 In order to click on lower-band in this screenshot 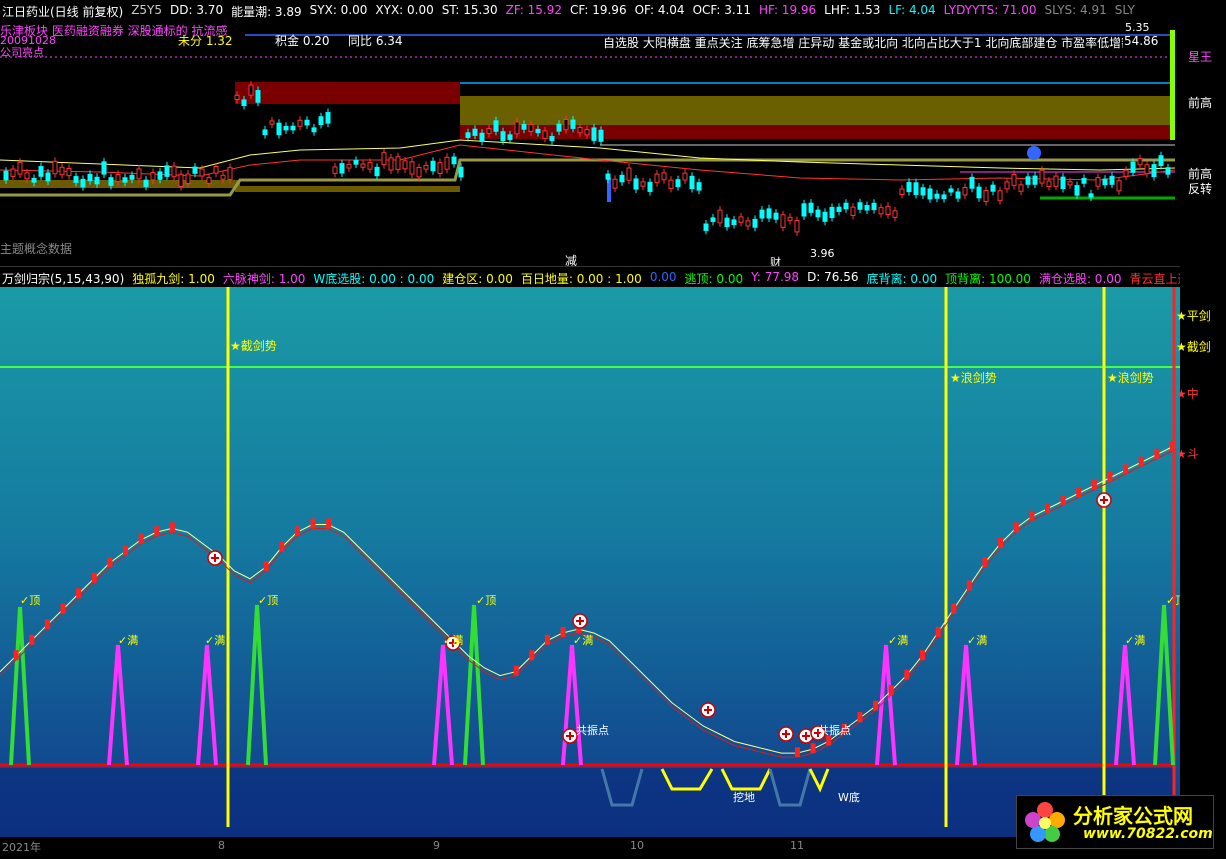, I will do `click(587, 802)`.